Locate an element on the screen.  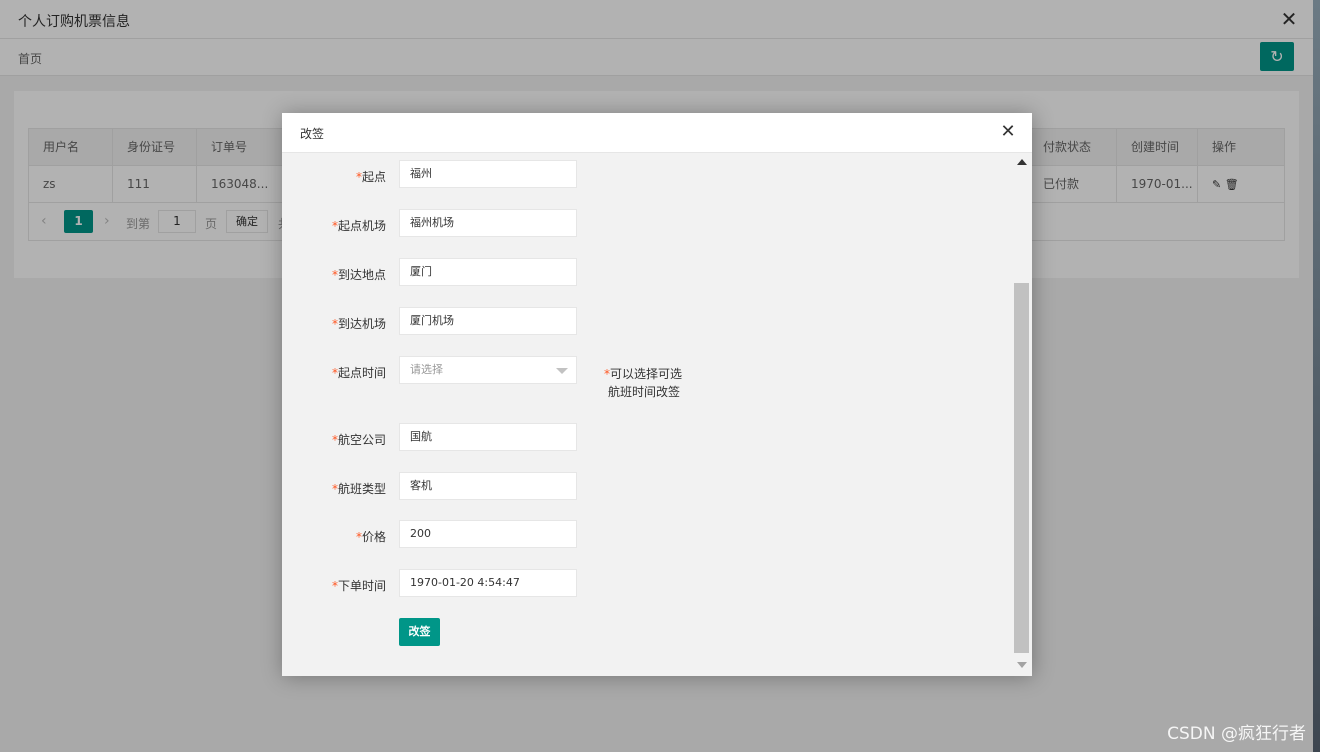
destination-input: 厦门 is located at coordinates (488, 272).